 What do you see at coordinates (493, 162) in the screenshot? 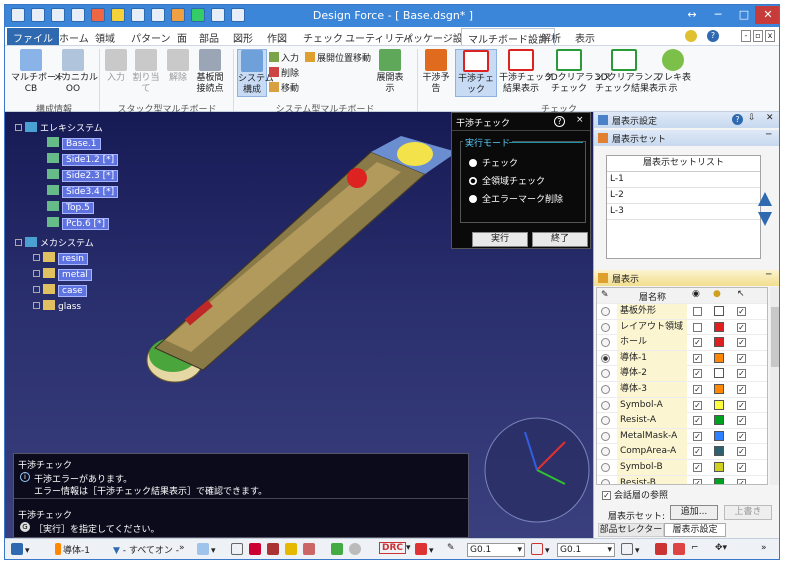
I see `radio-check: チェック` at bounding box center [493, 162].